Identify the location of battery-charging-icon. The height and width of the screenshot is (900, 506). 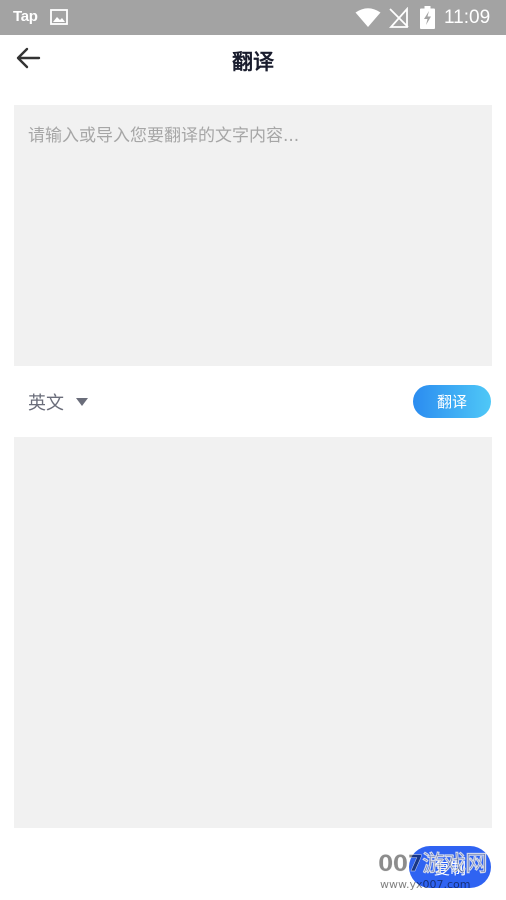
(427, 17).